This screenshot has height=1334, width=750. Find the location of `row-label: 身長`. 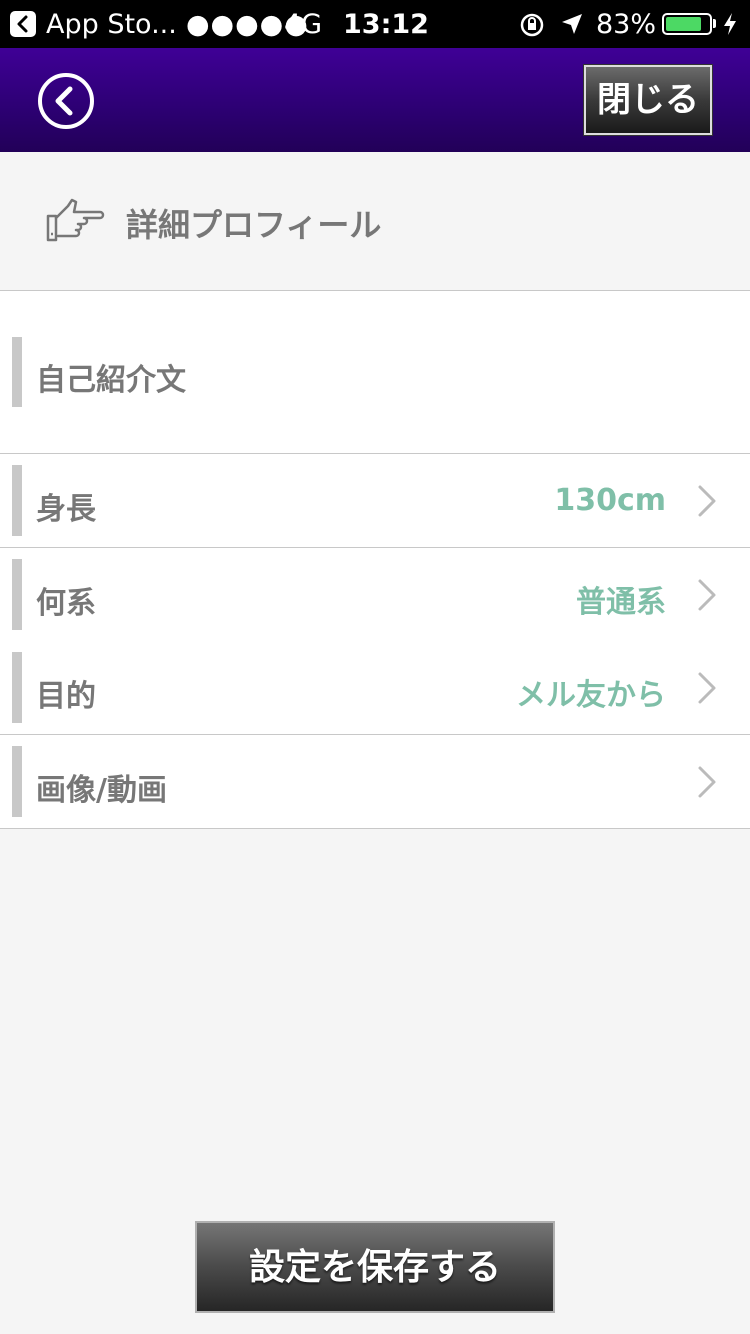

row-label: 身長 is located at coordinates (66, 509).